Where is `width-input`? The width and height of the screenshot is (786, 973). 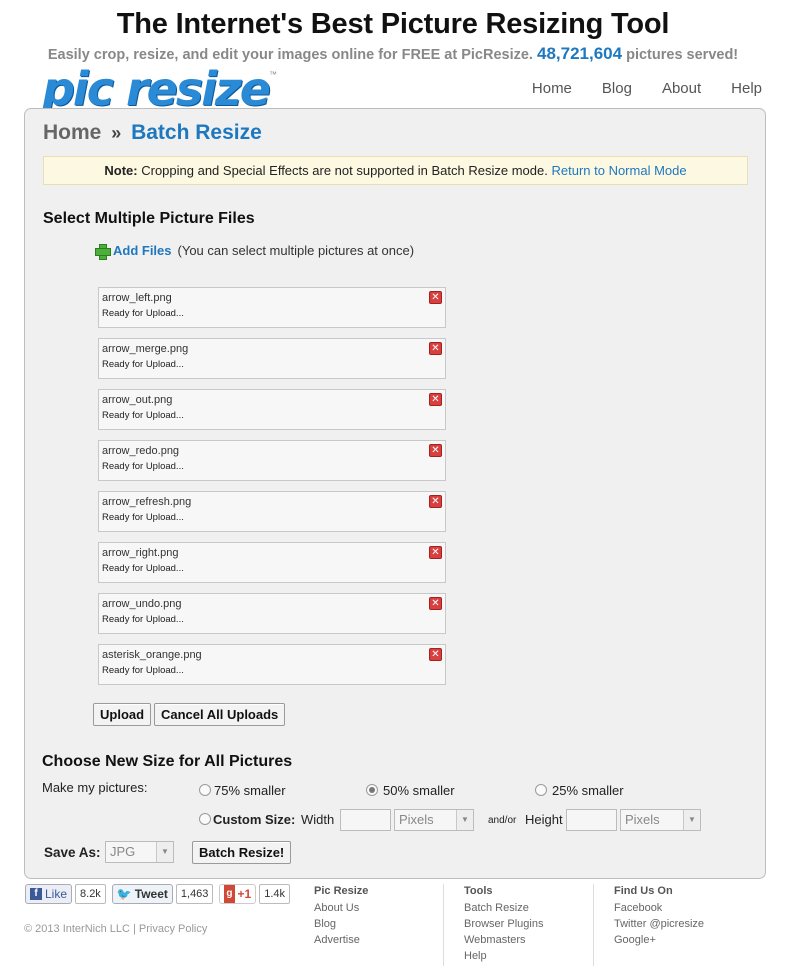
width-input is located at coordinates (365, 820).